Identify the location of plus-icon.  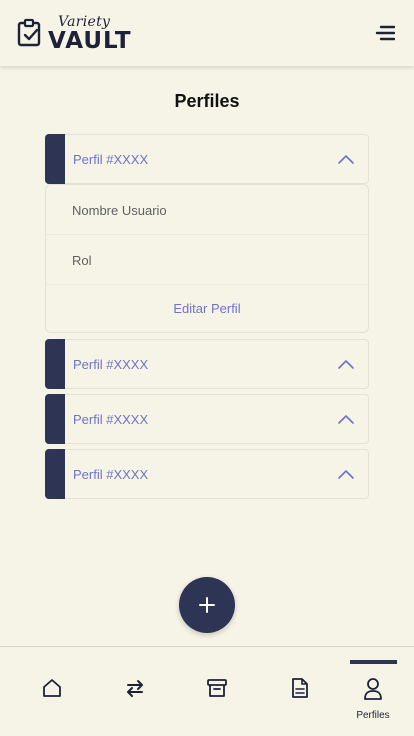
(207, 605).